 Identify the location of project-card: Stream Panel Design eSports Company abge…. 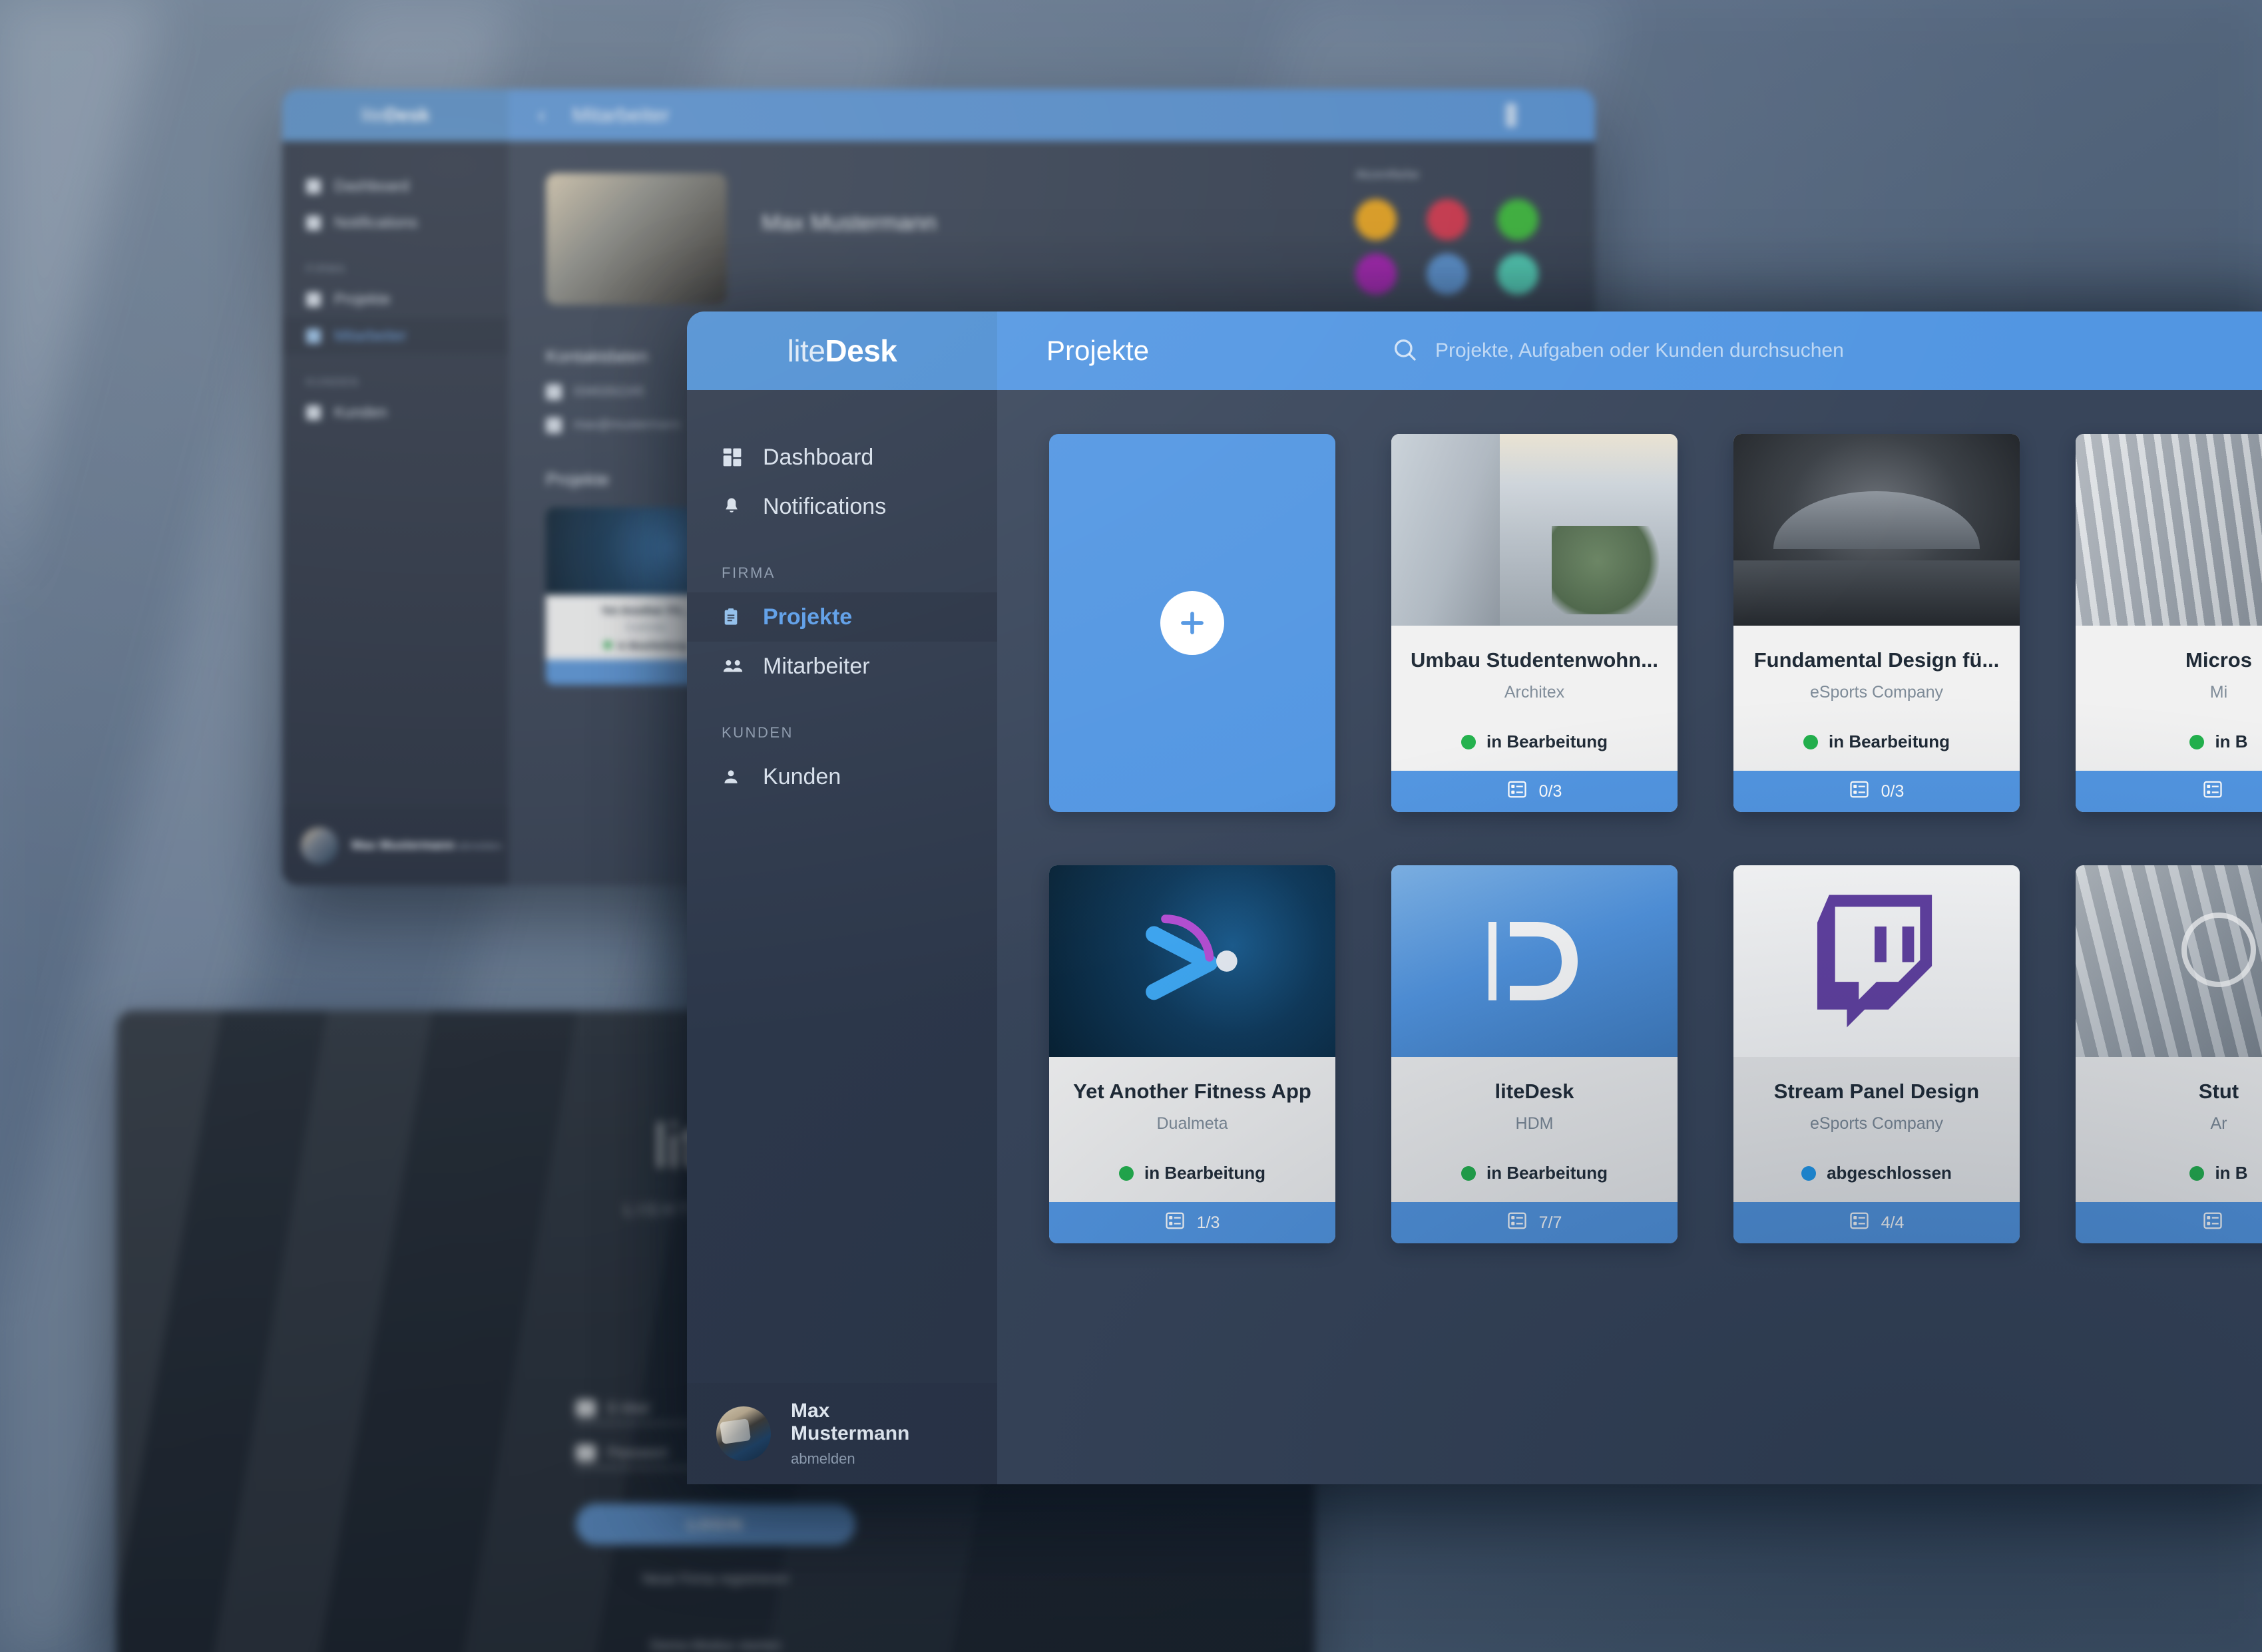
(1876, 1054).